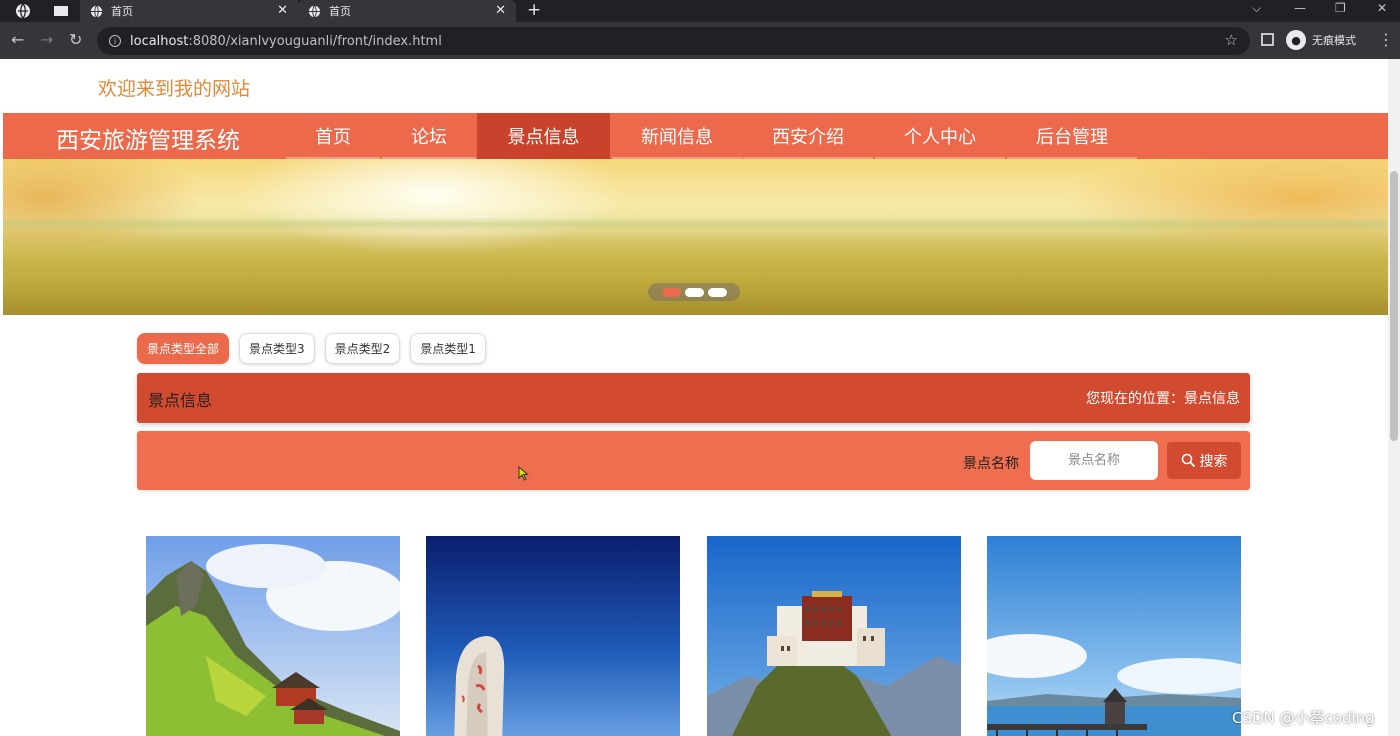 The width and height of the screenshot is (1400, 736). Describe the element at coordinates (1300, 8) in the screenshot. I see `minimize-icon: —` at that location.